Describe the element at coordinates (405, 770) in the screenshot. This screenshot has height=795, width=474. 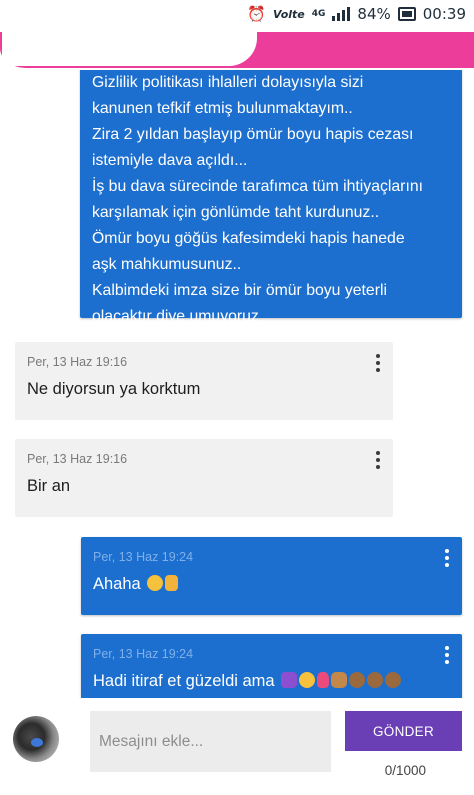
I see `character-counter: 0/1000` at that location.